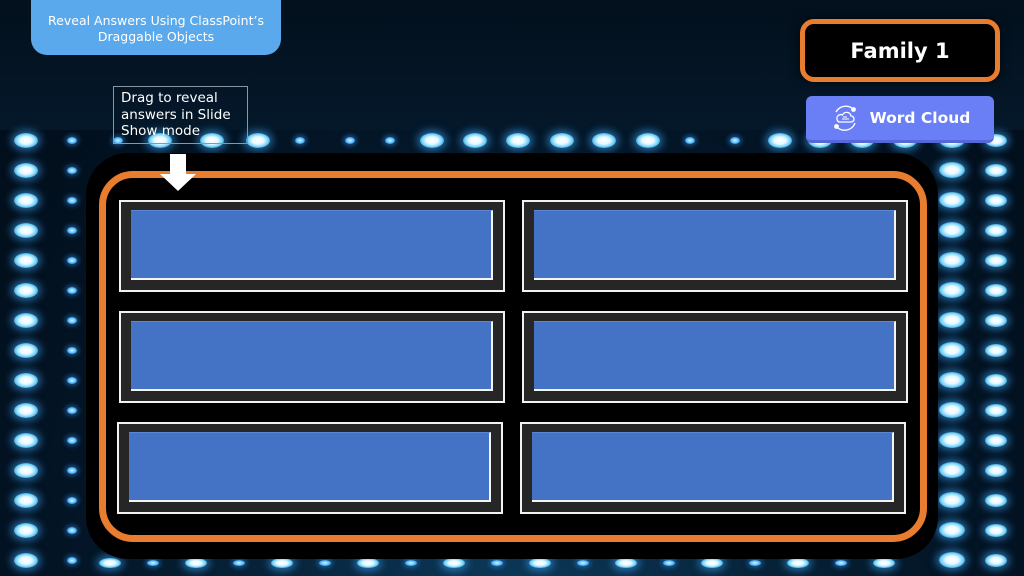 The width and height of the screenshot is (1024, 576). Describe the element at coordinates (156, 36) in the screenshot. I see `title-line-2: Draggable Objects` at that location.